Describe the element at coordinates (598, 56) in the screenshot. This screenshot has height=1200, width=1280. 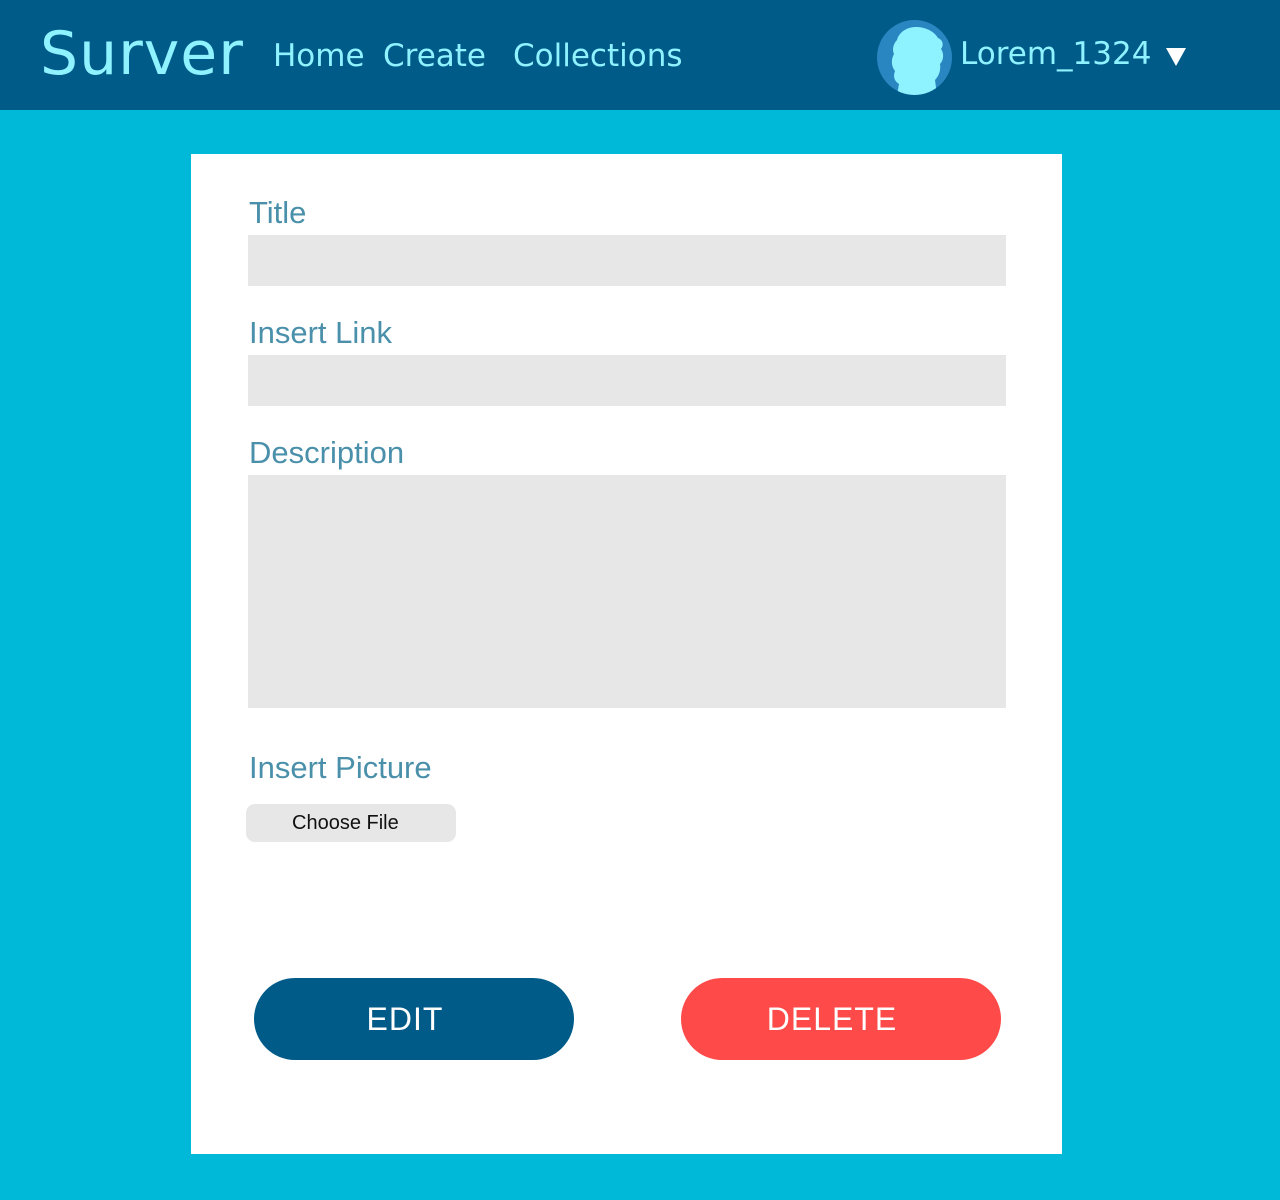
I see `nav-link-collections: Collections` at that location.